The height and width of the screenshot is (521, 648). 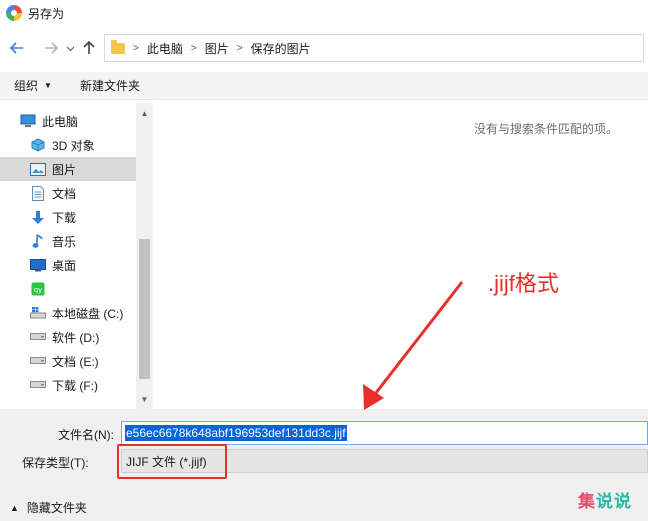 I want to click on breadcrumb-this-pc: 此电脑, so click(x=165, y=48).